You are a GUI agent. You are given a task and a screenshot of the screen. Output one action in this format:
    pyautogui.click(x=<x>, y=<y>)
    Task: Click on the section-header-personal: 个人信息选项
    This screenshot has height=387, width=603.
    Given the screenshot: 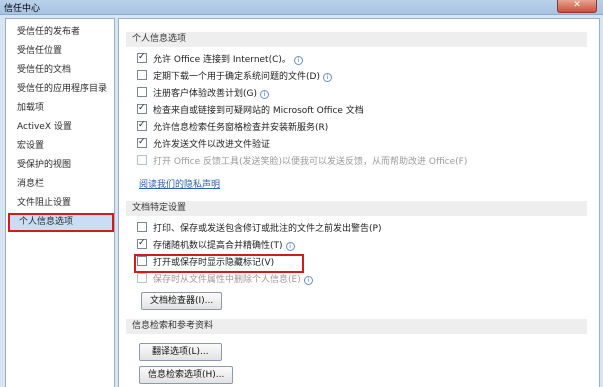 What is the action you would take?
    pyautogui.click(x=356, y=39)
    